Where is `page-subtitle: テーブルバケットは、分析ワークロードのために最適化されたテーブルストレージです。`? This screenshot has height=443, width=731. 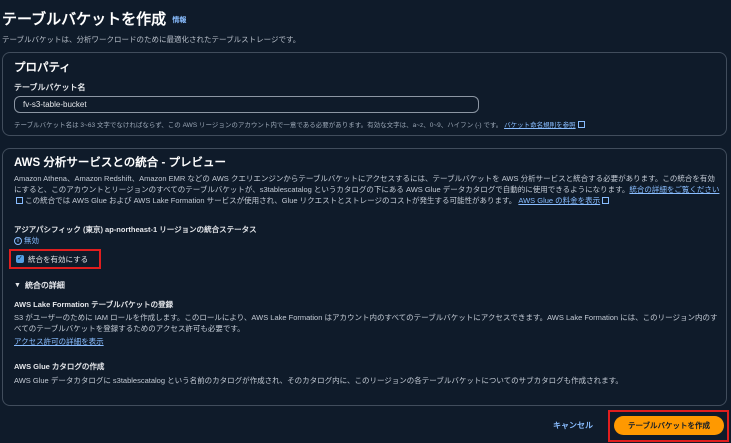
page-subtitle: テーブルバケットは、分析ワークロードのために最適化されたテーブルストレージです。 is located at coordinates (151, 39).